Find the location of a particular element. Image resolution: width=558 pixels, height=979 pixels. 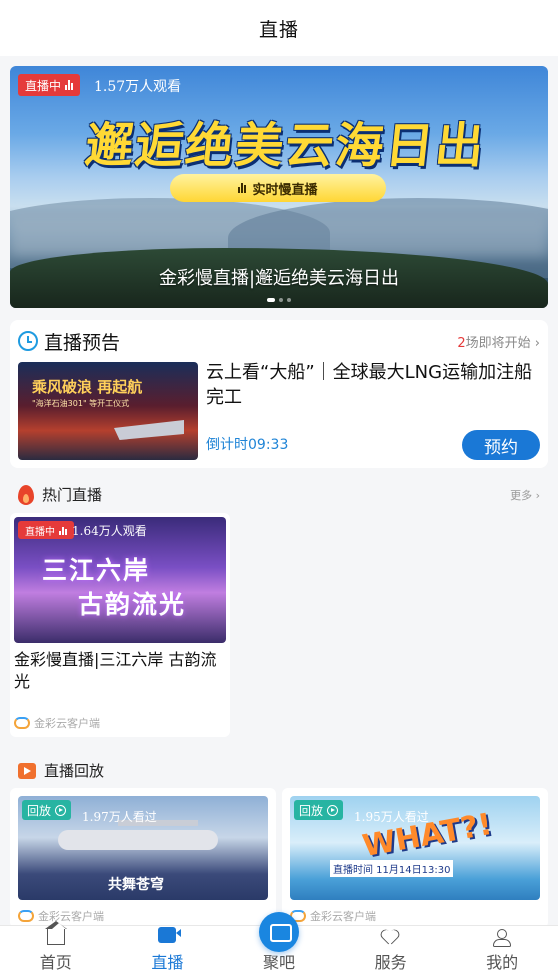

thumbnail-title: 乘风破浪 再起航 is located at coordinates (87, 387).